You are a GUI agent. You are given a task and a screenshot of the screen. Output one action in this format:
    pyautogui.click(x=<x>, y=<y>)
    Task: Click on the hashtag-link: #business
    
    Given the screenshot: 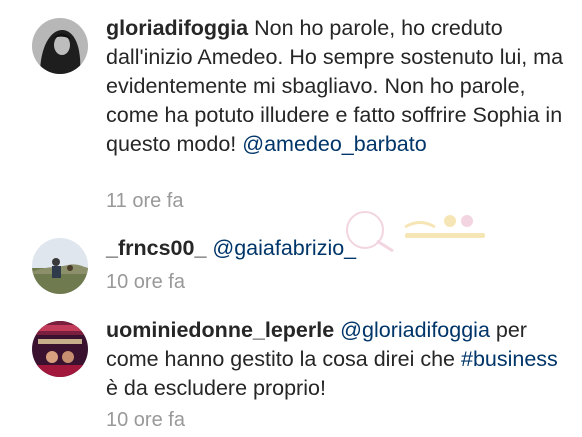 What is the action you would take?
    pyautogui.click(x=509, y=359)
    